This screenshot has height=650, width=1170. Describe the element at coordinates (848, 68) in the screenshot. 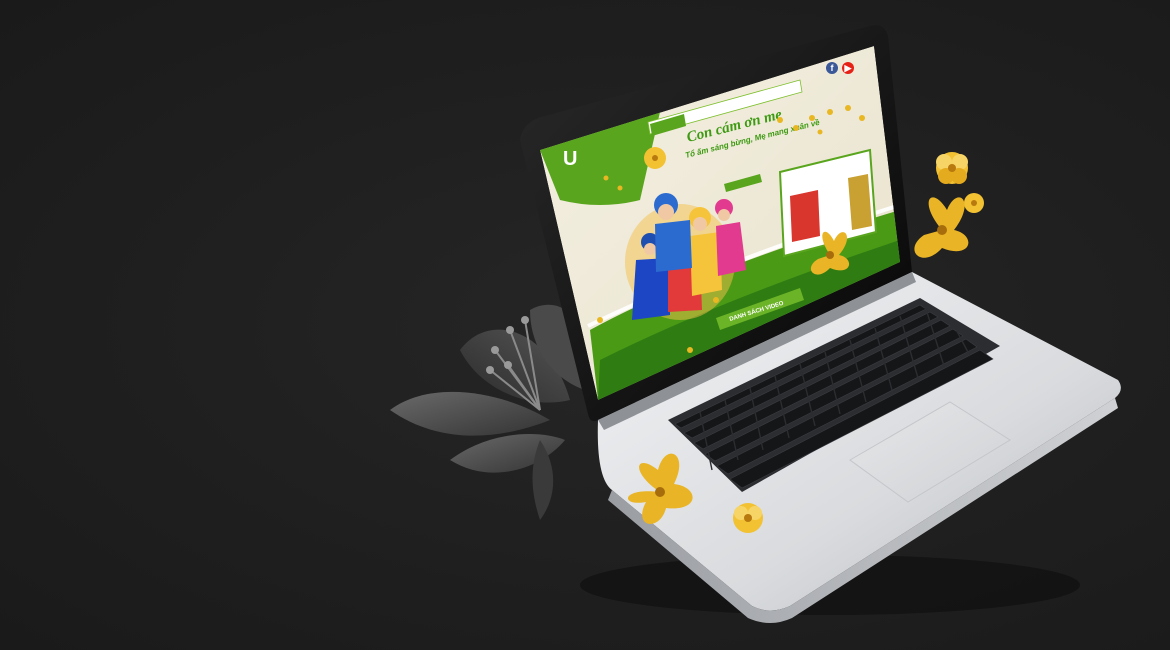

I see `youtube-icon: ▶` at that location.